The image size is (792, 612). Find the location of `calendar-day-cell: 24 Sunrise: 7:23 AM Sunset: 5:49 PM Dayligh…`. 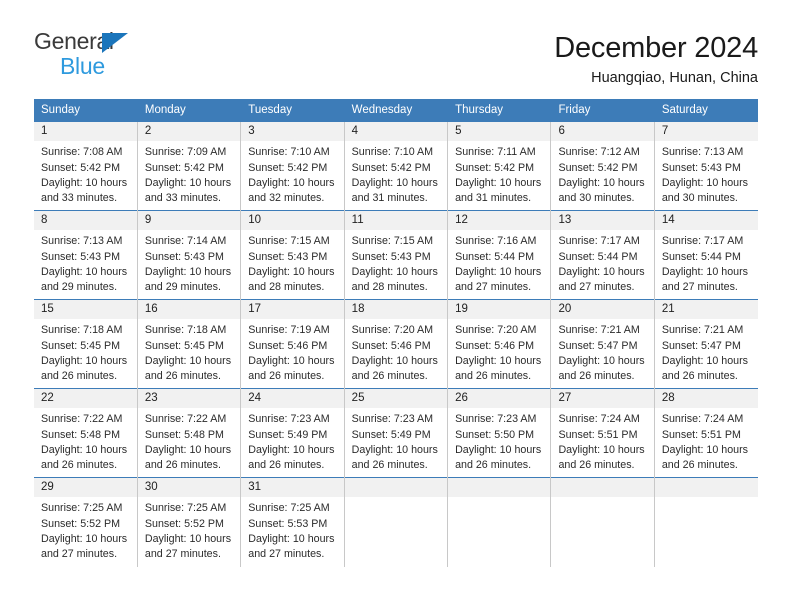

calendar-day-cell: 24 Sunrise: 7:23 AM Sunset: 5:49 PM Dayligh… is located at coordinates (292, 433).